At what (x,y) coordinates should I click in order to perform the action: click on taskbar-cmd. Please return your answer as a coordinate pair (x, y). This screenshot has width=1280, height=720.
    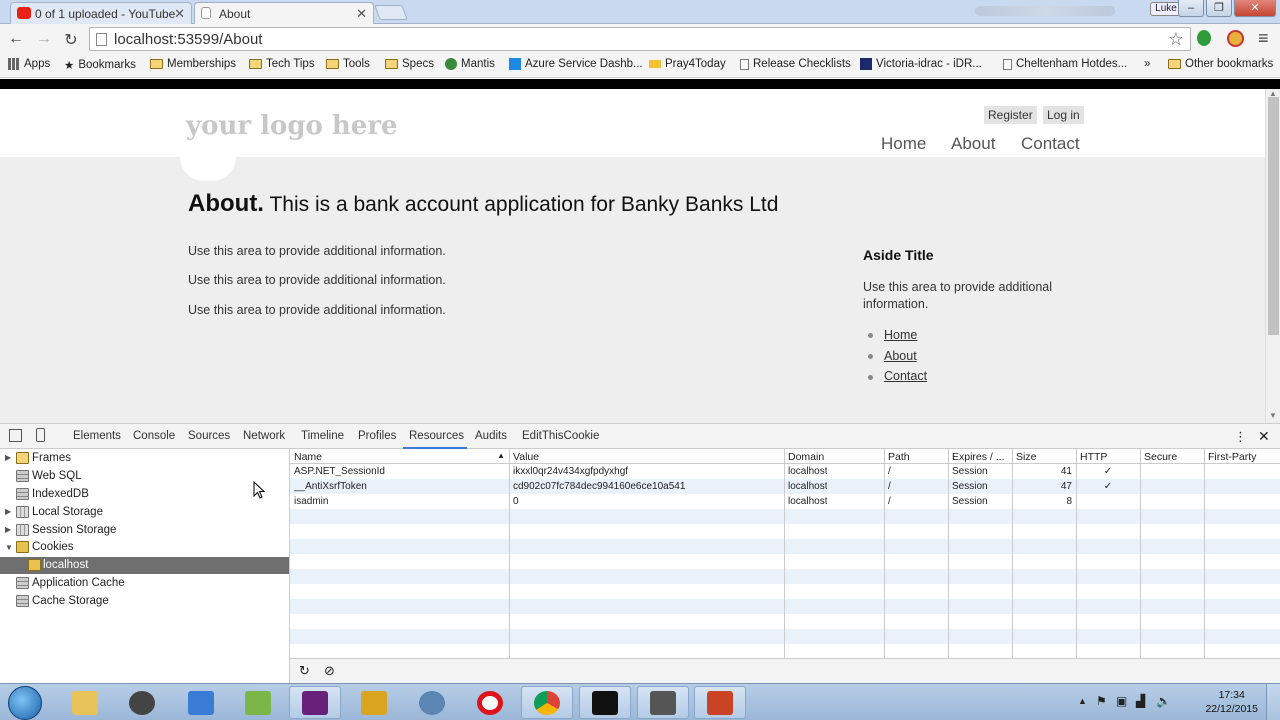
    Looking at the image, I should click on (605, 702).